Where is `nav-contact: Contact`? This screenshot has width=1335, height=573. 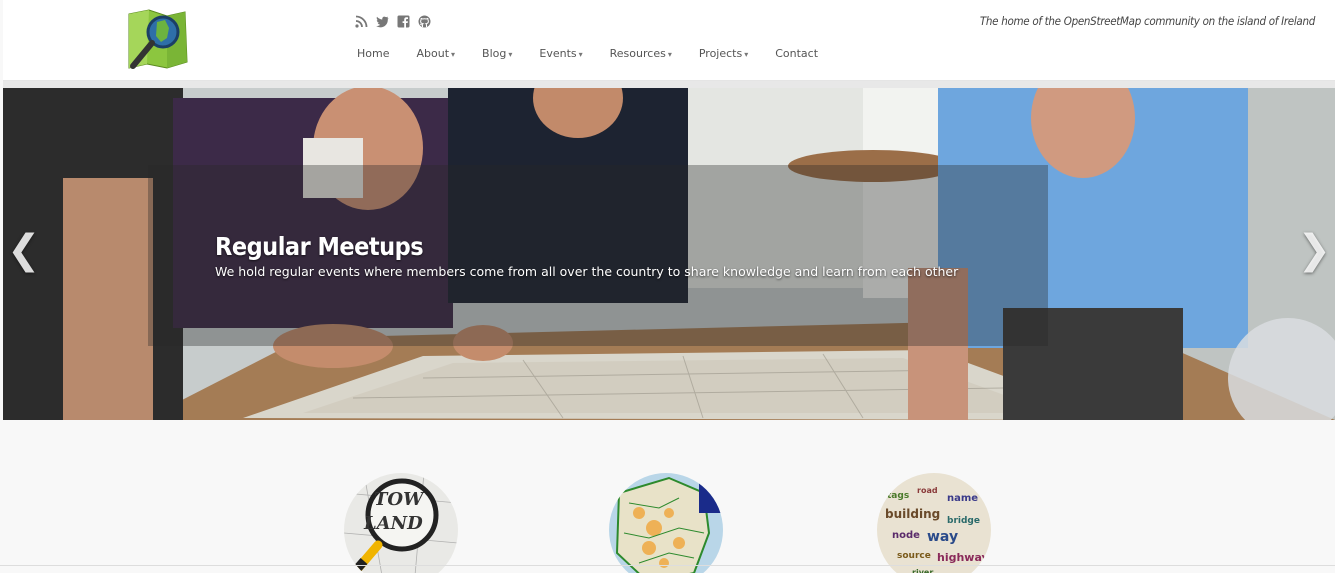 nav-contact: Contact is located at coordinates (796, 53).